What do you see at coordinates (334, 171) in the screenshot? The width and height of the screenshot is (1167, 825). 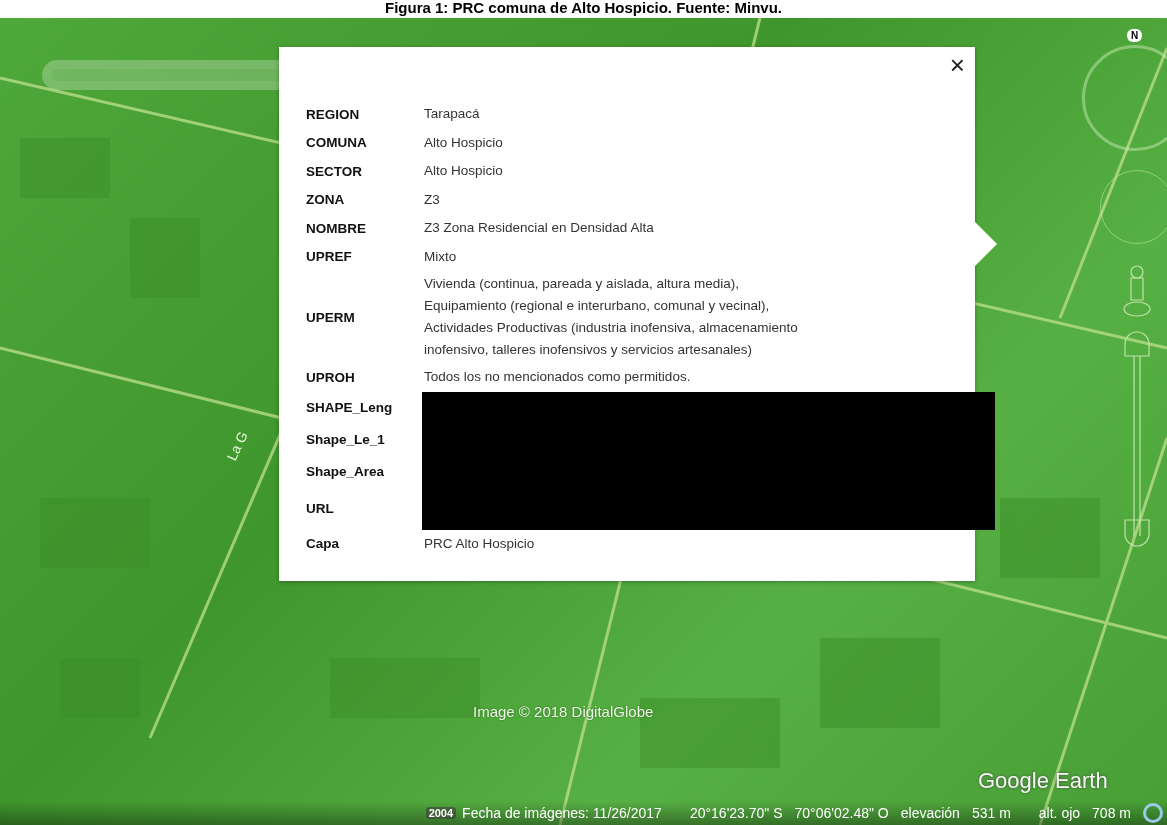 I see `field-label: SECTOR` at bounding box center [334, 171].